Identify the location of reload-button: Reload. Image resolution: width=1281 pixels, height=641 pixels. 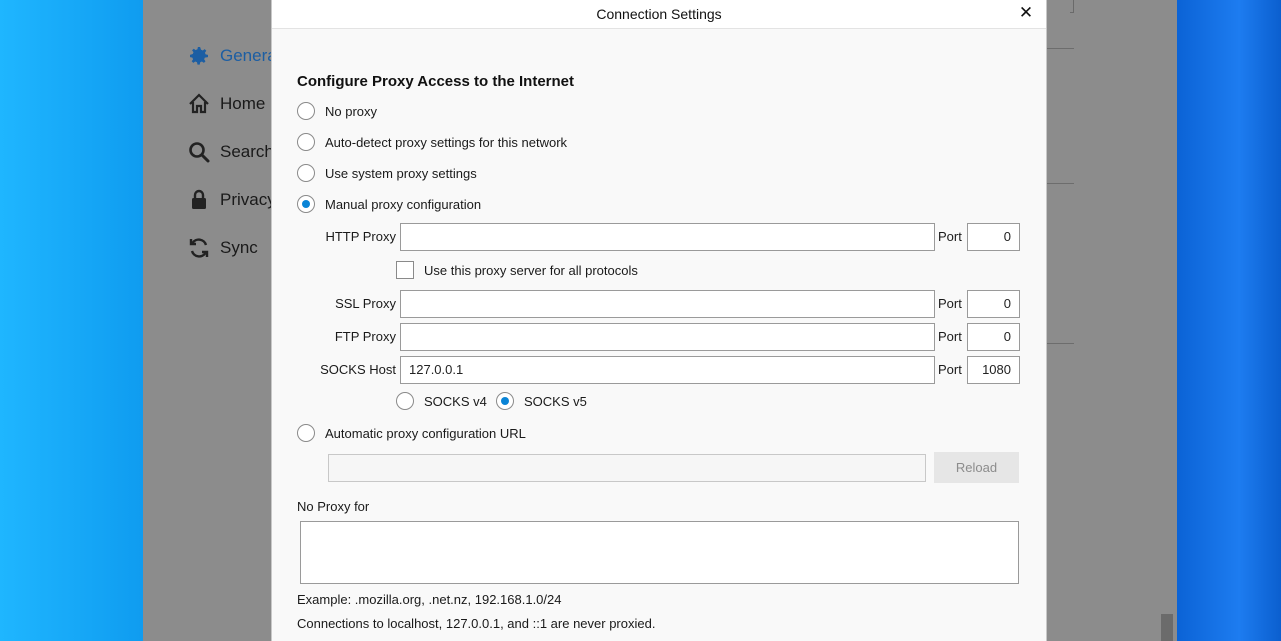
(976, 467).